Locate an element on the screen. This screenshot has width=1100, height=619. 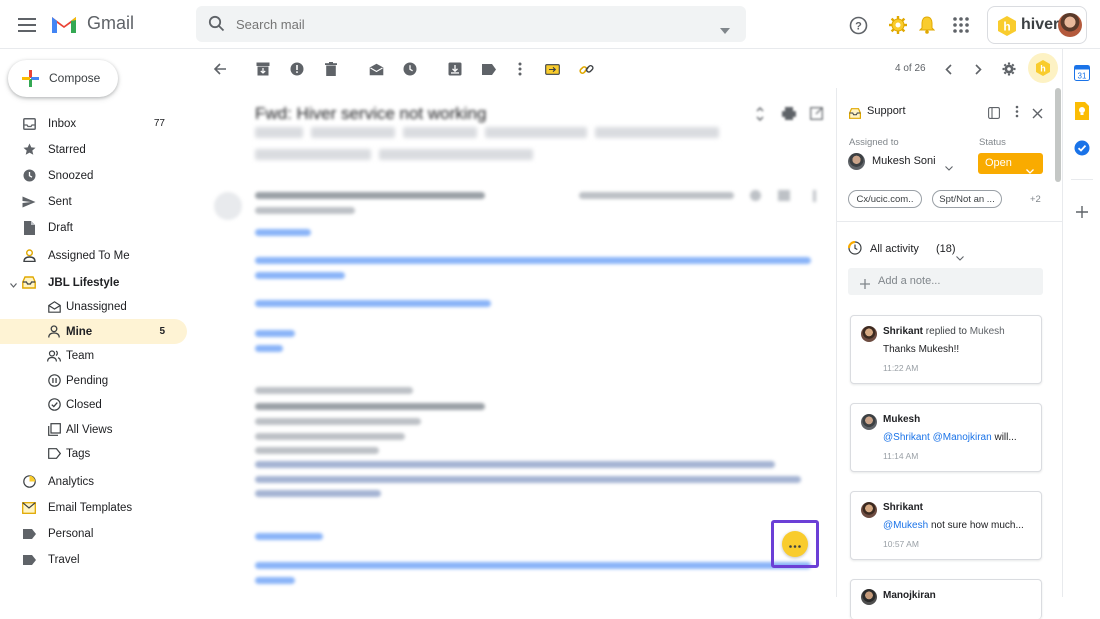
sidebar-item-draft: Draft is located at coordinates (93, 227).